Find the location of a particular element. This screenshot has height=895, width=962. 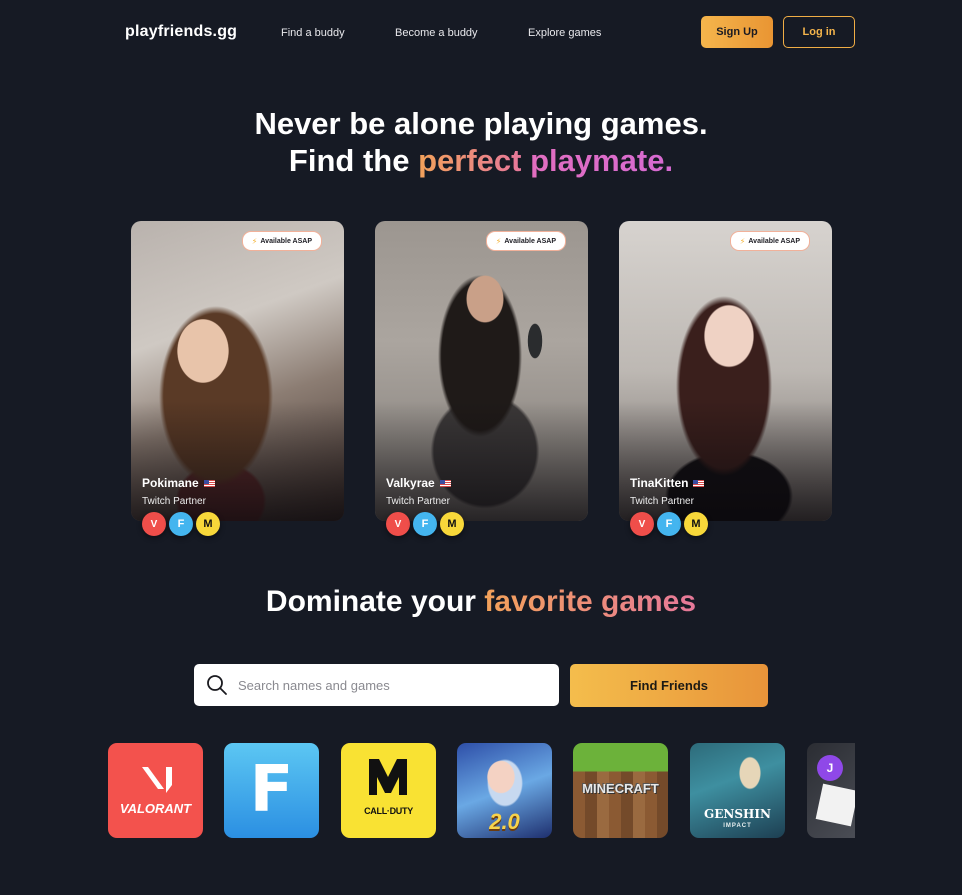

genshin-wordmark-sub: IMPACT is located at coordinates (737, 826).